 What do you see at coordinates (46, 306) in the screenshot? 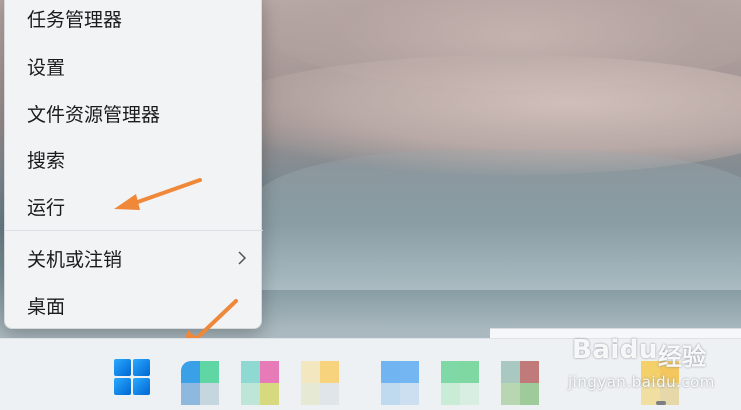
I see `menu-item-label: 桌面` at bounding box center [46, 306].